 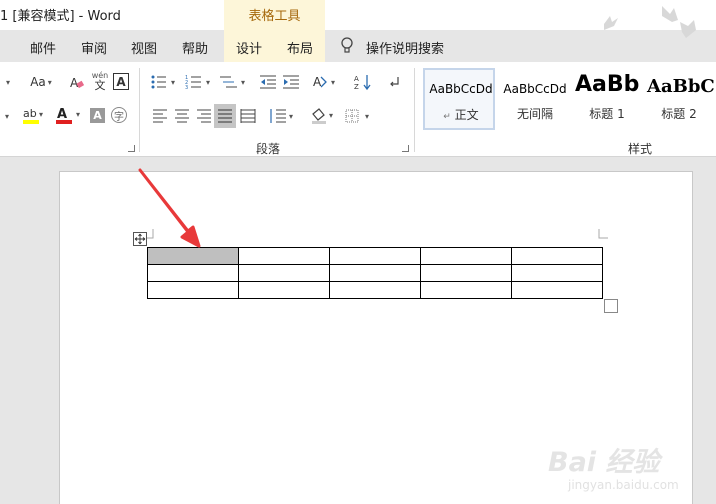 I want to click on style-no-spacing-sample: AaBbCcDd, so click(x=535, y=89).